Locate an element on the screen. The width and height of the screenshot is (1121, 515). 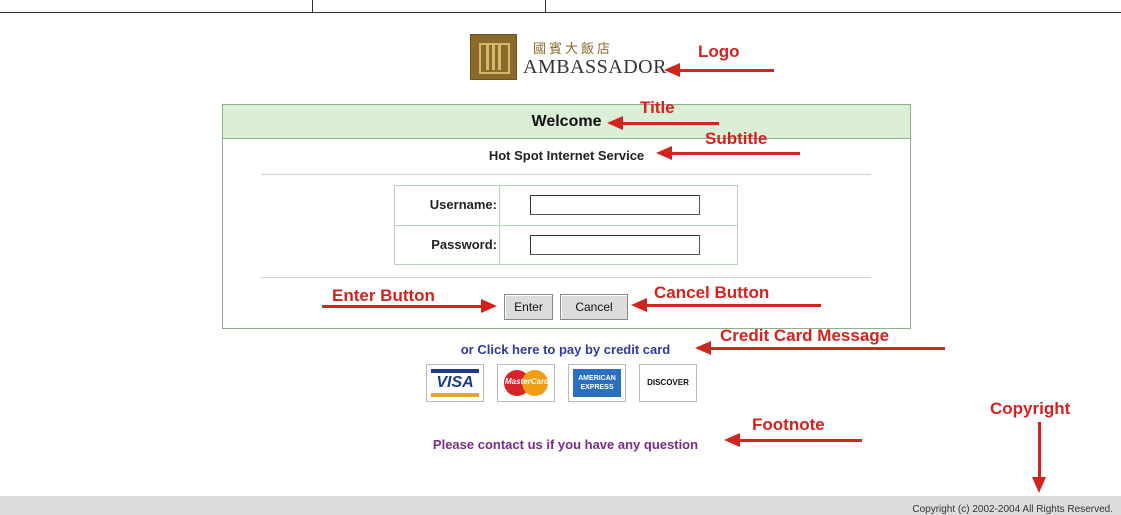
annotation-credit-card-message: Credit Card Message is located at coordinates (805, 335).